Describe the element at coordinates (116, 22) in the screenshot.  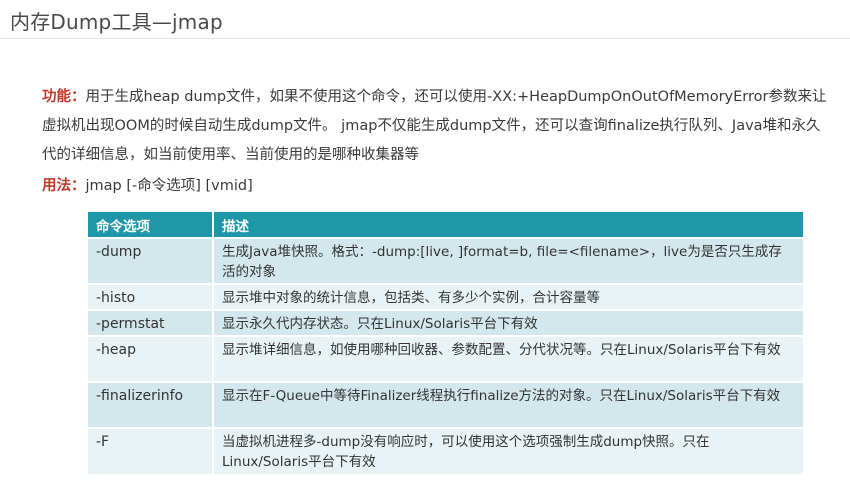
I see `page-title: 内存Dump工具—jmap` at that location.